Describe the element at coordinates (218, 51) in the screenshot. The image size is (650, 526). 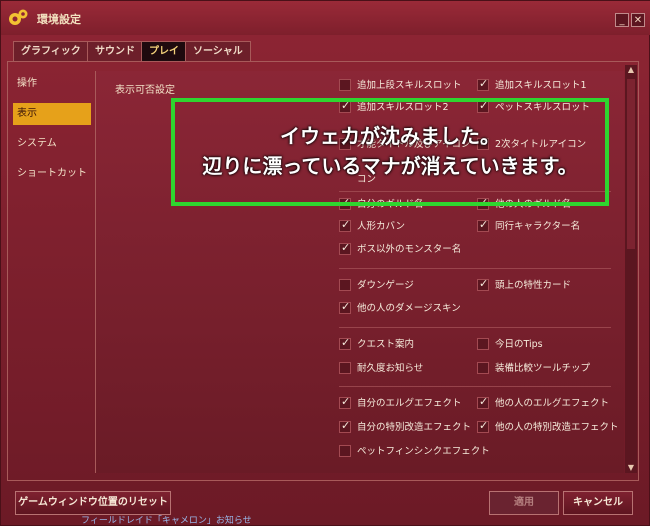
I see `tab-social: ソーシャル` at that location.